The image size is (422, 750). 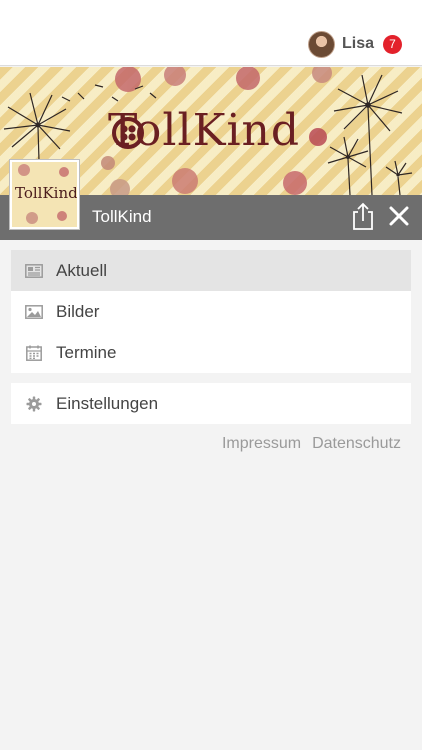 I want to click on calendar-icon, so click(x=34, y=353).